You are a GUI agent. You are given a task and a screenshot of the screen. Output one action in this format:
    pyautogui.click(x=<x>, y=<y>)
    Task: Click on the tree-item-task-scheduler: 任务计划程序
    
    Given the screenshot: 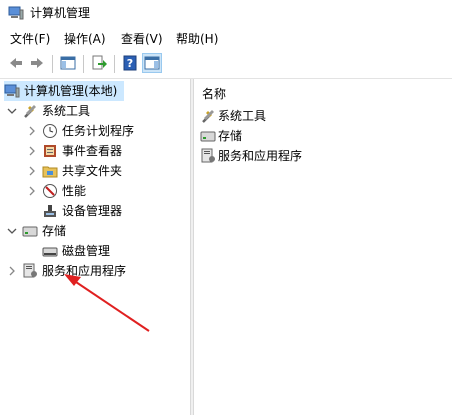 What is the action you would take?
    pyautogui.click(x=80, y=131)
    